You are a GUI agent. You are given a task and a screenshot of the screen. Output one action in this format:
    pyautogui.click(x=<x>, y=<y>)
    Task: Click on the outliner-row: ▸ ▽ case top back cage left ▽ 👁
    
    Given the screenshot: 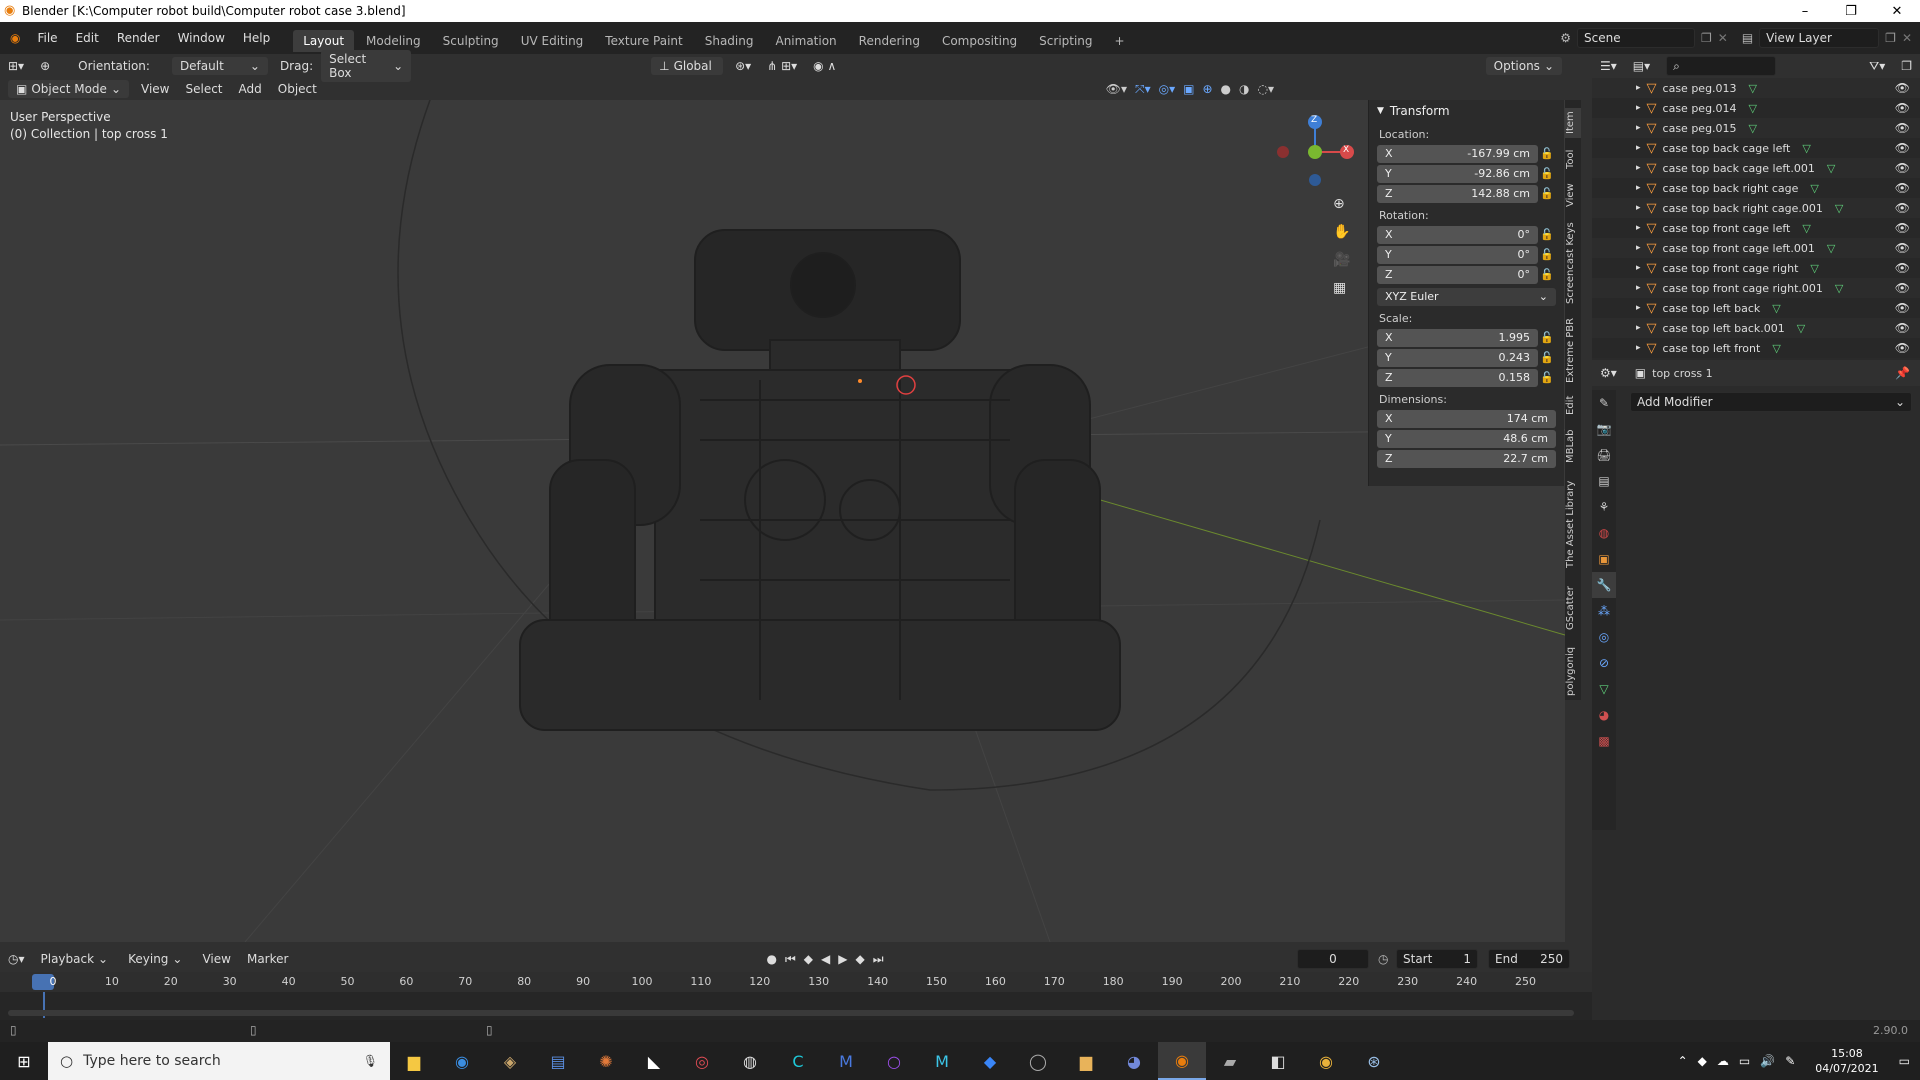 What is the action you would take?
    pyautogui.click(x=1756, y=148)
    